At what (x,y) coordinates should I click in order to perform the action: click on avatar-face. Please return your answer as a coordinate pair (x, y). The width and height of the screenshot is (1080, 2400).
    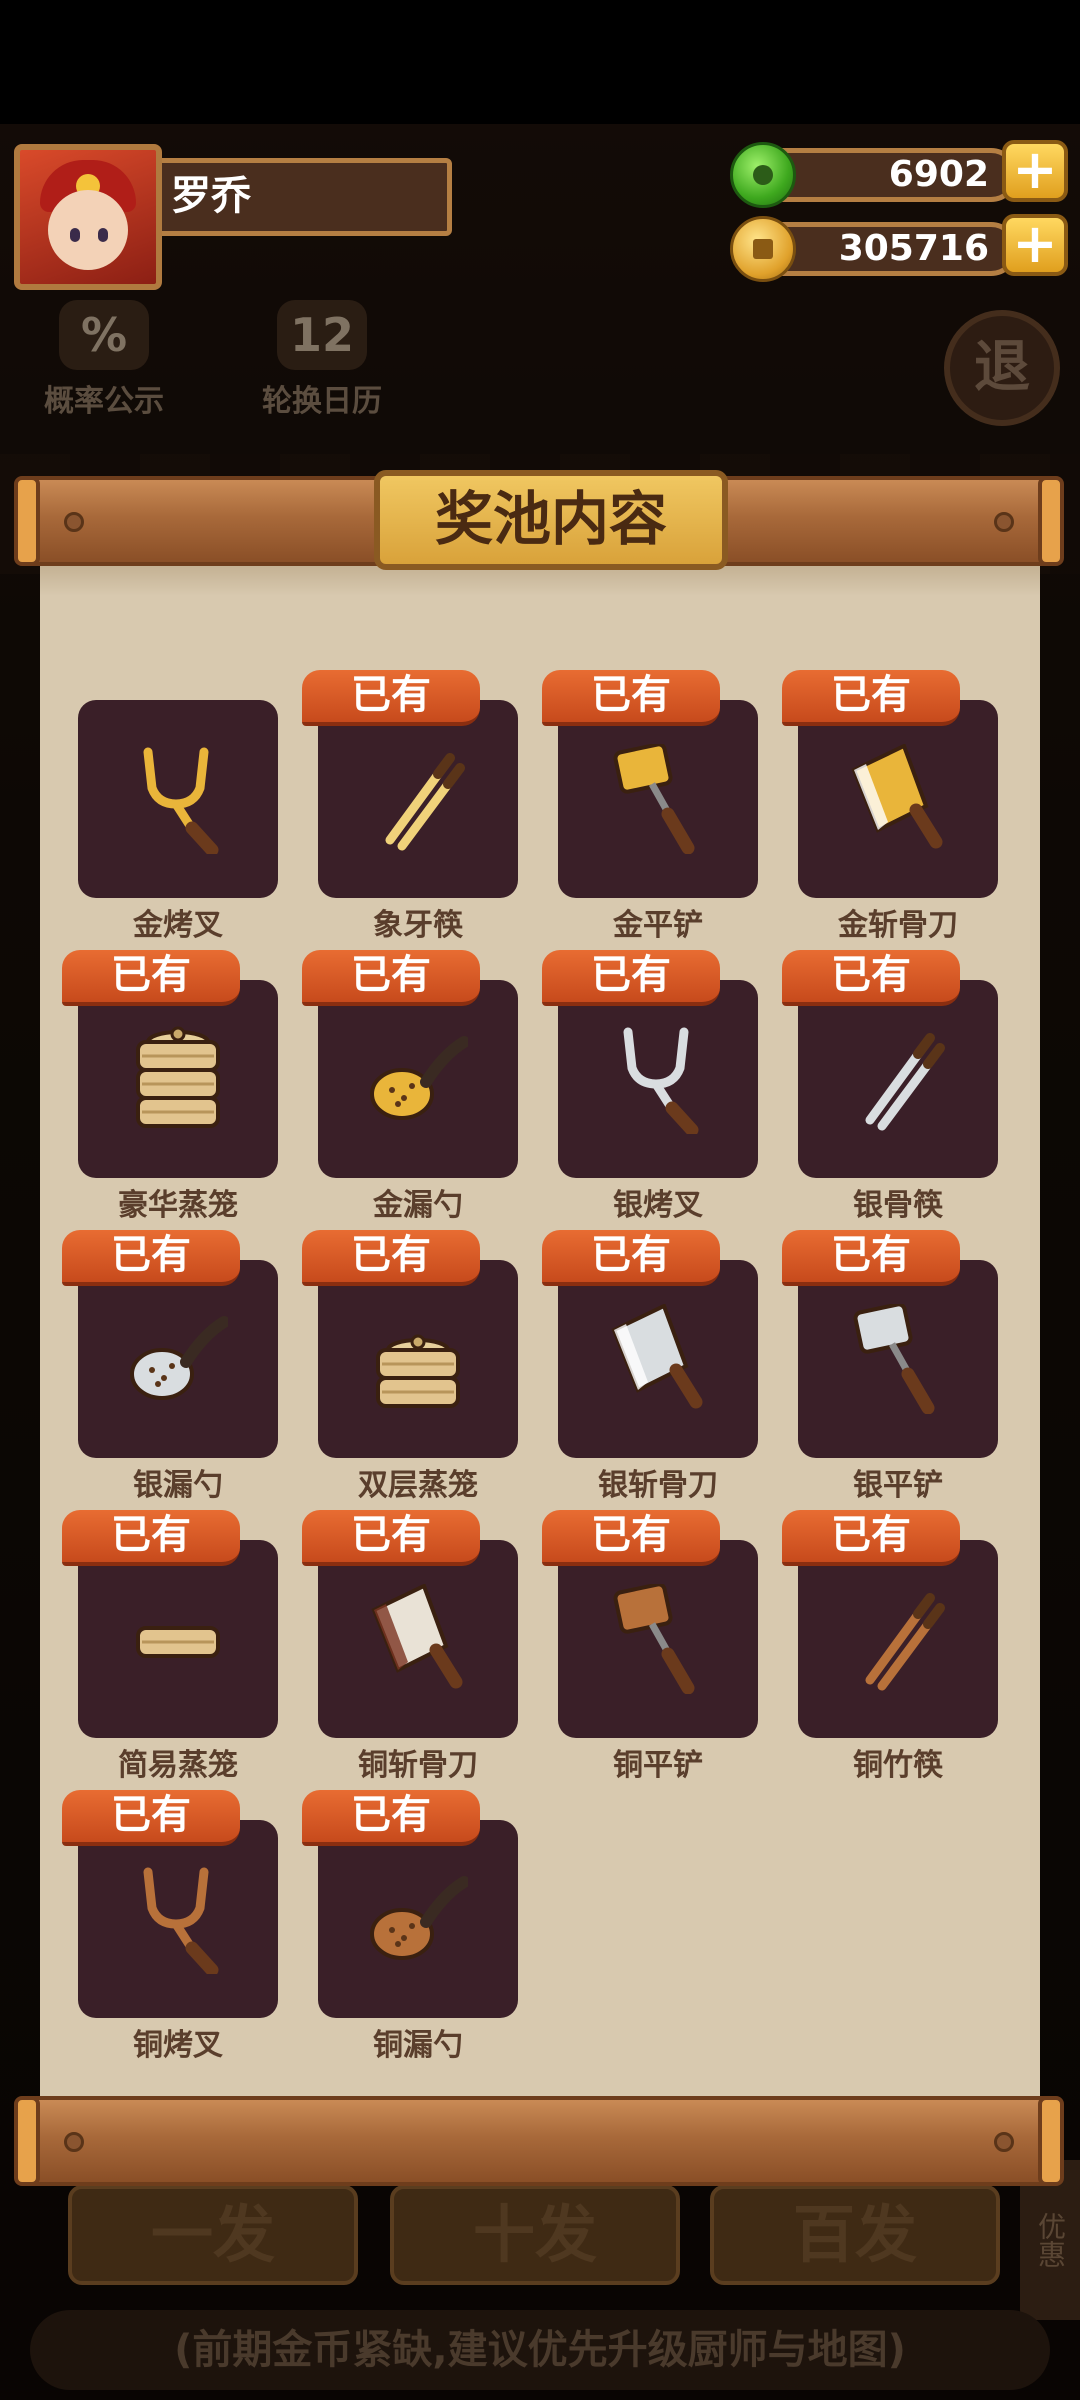
    Looking at the image, I should click on (88, 230).